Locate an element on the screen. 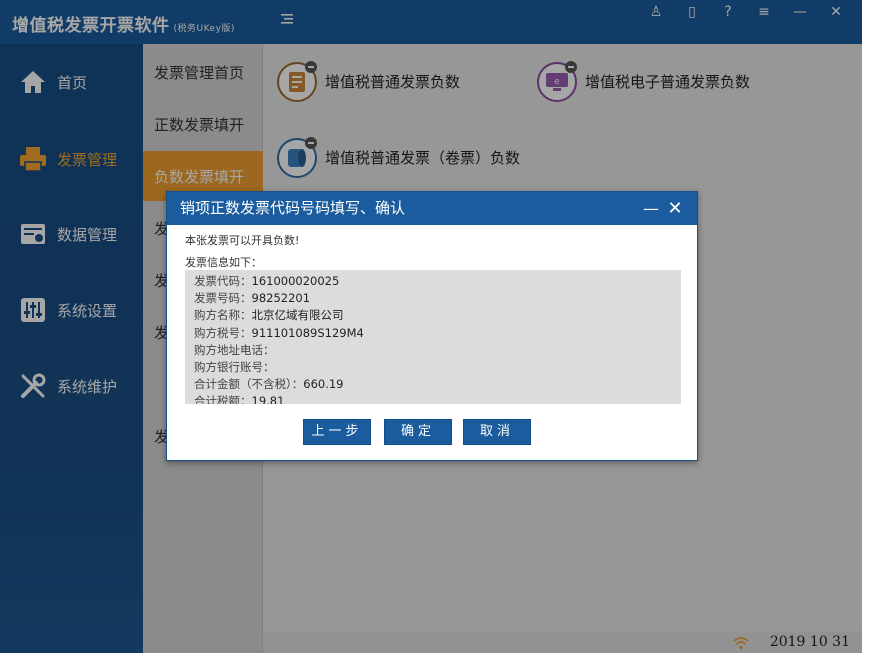 The width and height of the screenshot is (890, 654). ok-button: 确定 is located at coordinates (418, 432).